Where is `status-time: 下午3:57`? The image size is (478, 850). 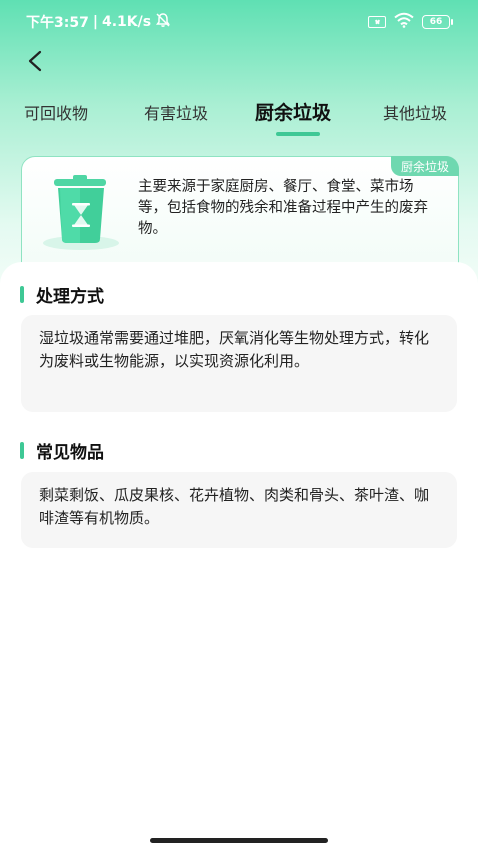
status-time: 下午3:57 is located at coordinates (57, 23).